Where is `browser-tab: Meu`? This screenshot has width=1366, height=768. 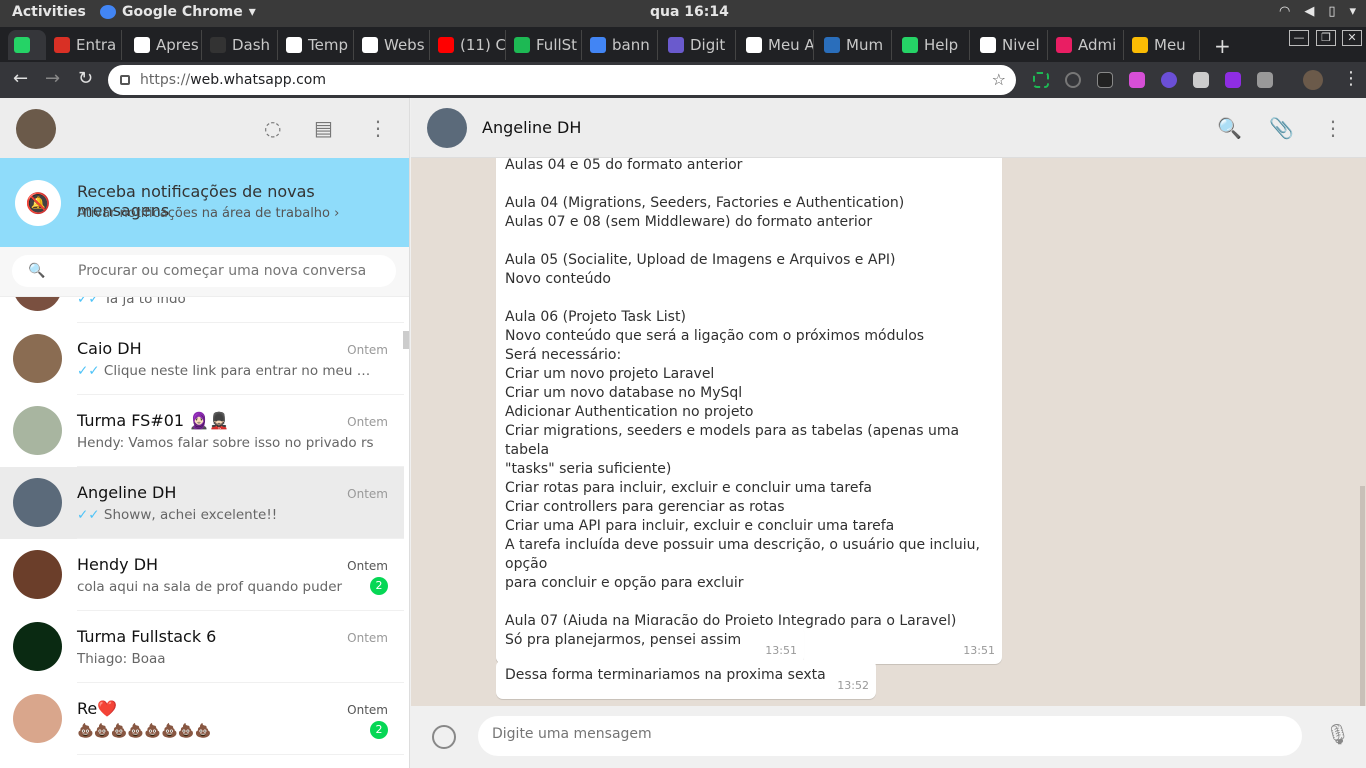 browser-tab: Meu is located at coordinates (1163, 45).